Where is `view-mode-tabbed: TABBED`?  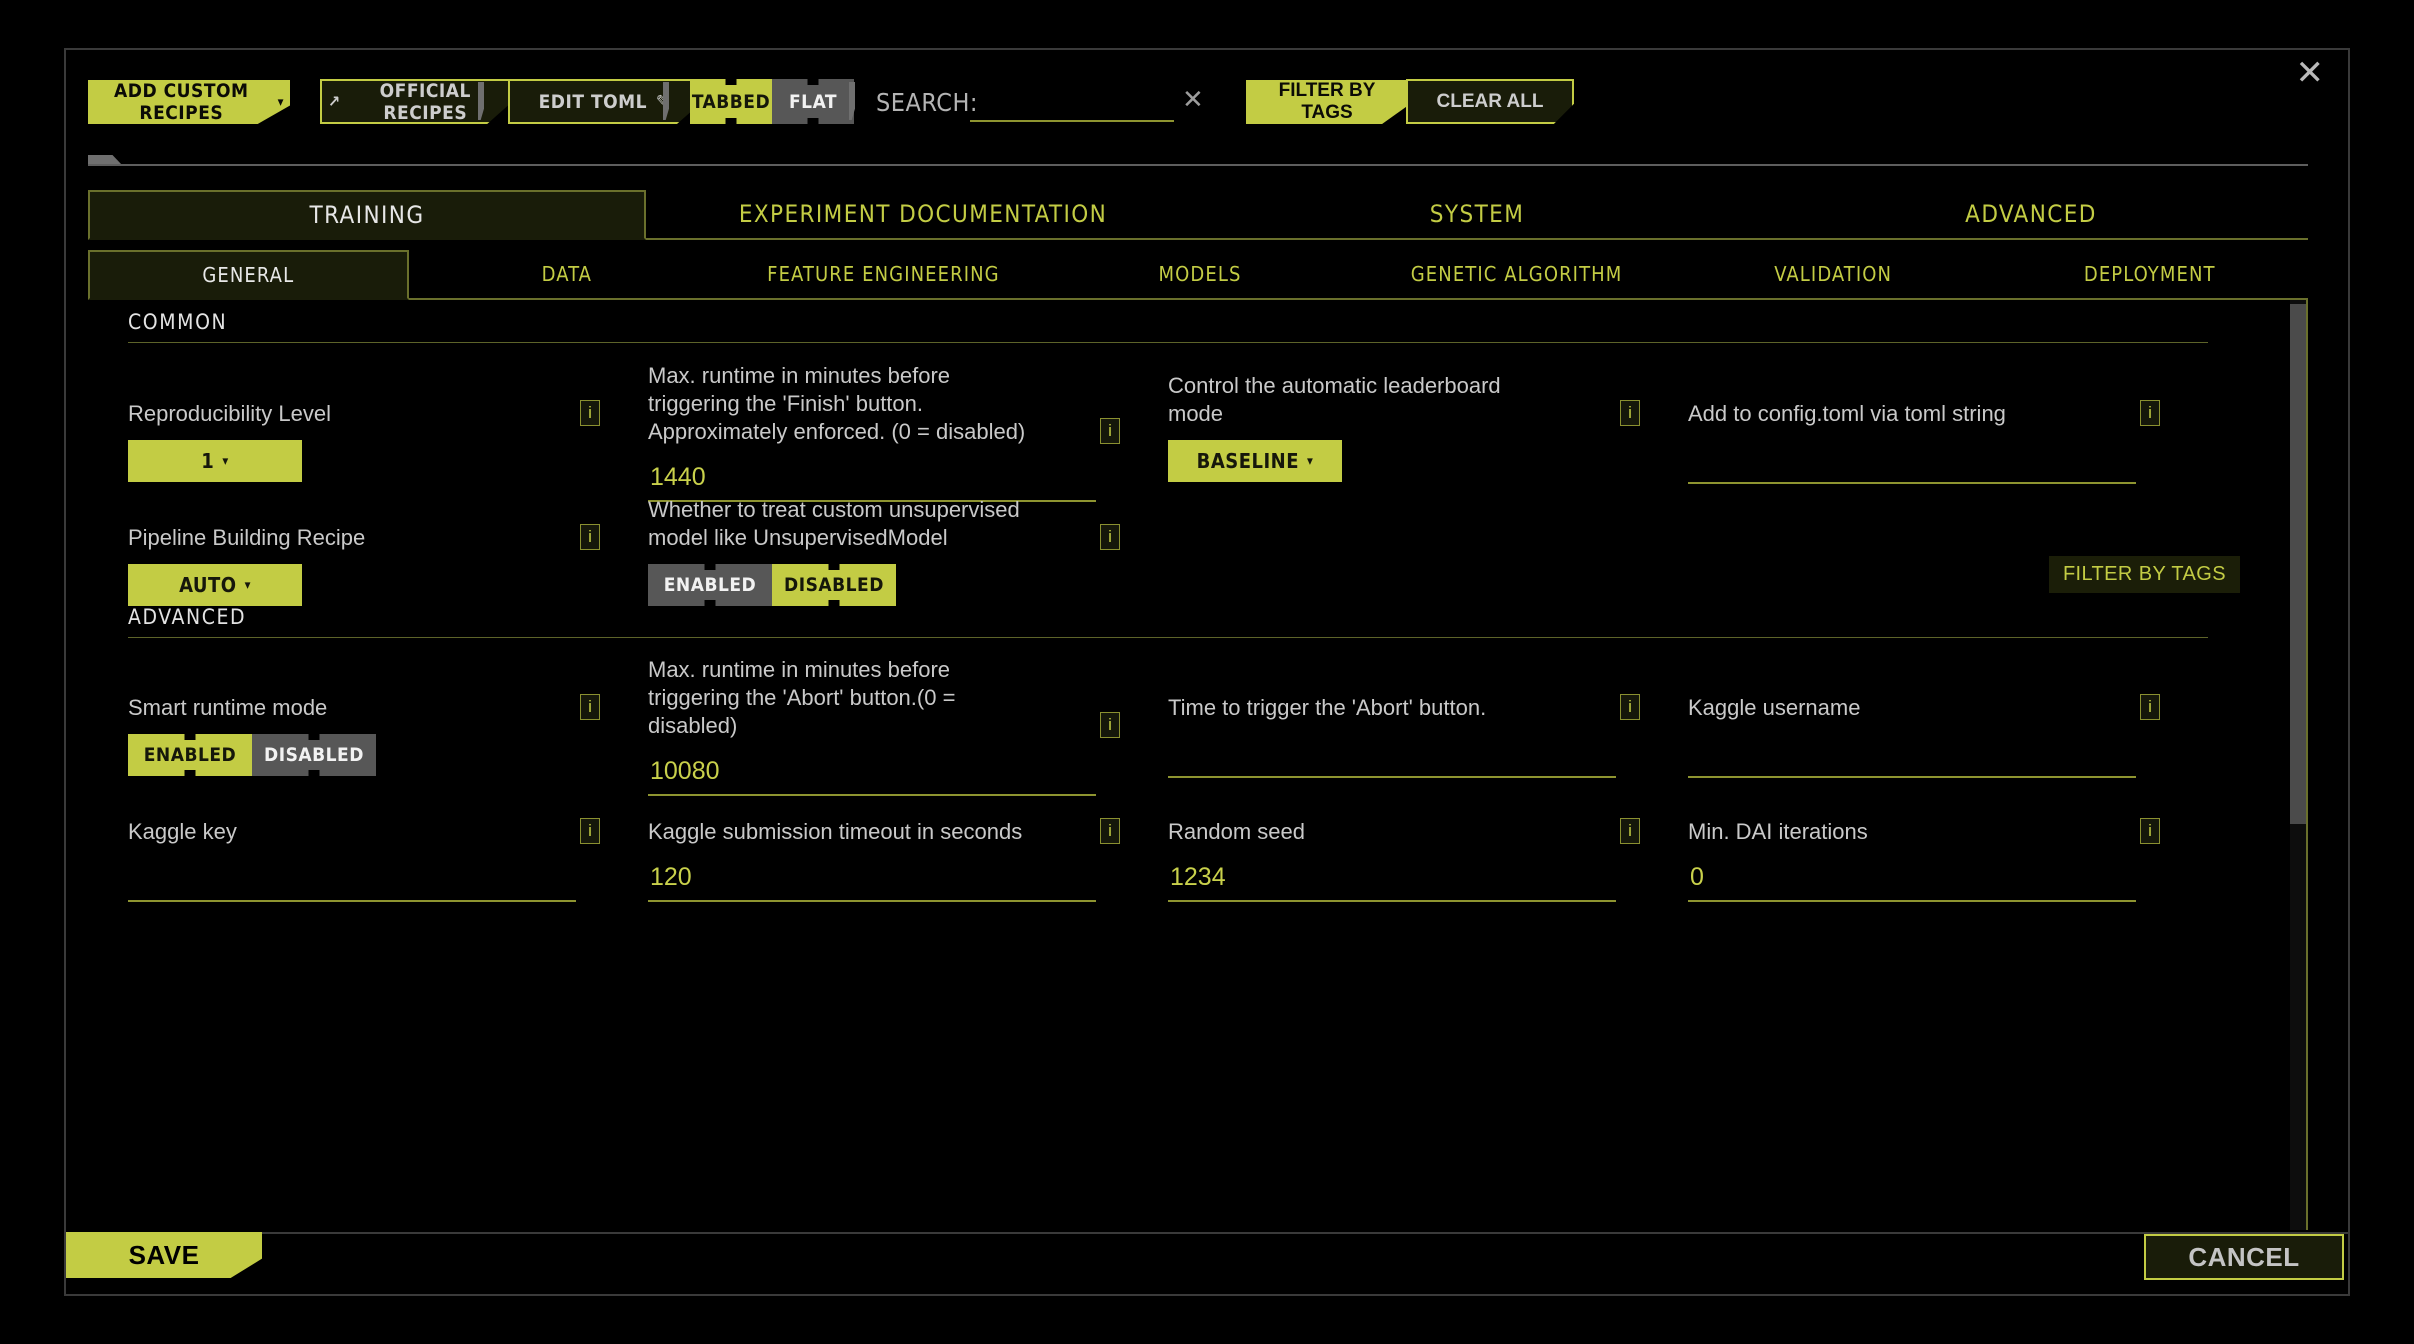
view-mode-tabbed: TABBED is located at coordinates (731, 101).